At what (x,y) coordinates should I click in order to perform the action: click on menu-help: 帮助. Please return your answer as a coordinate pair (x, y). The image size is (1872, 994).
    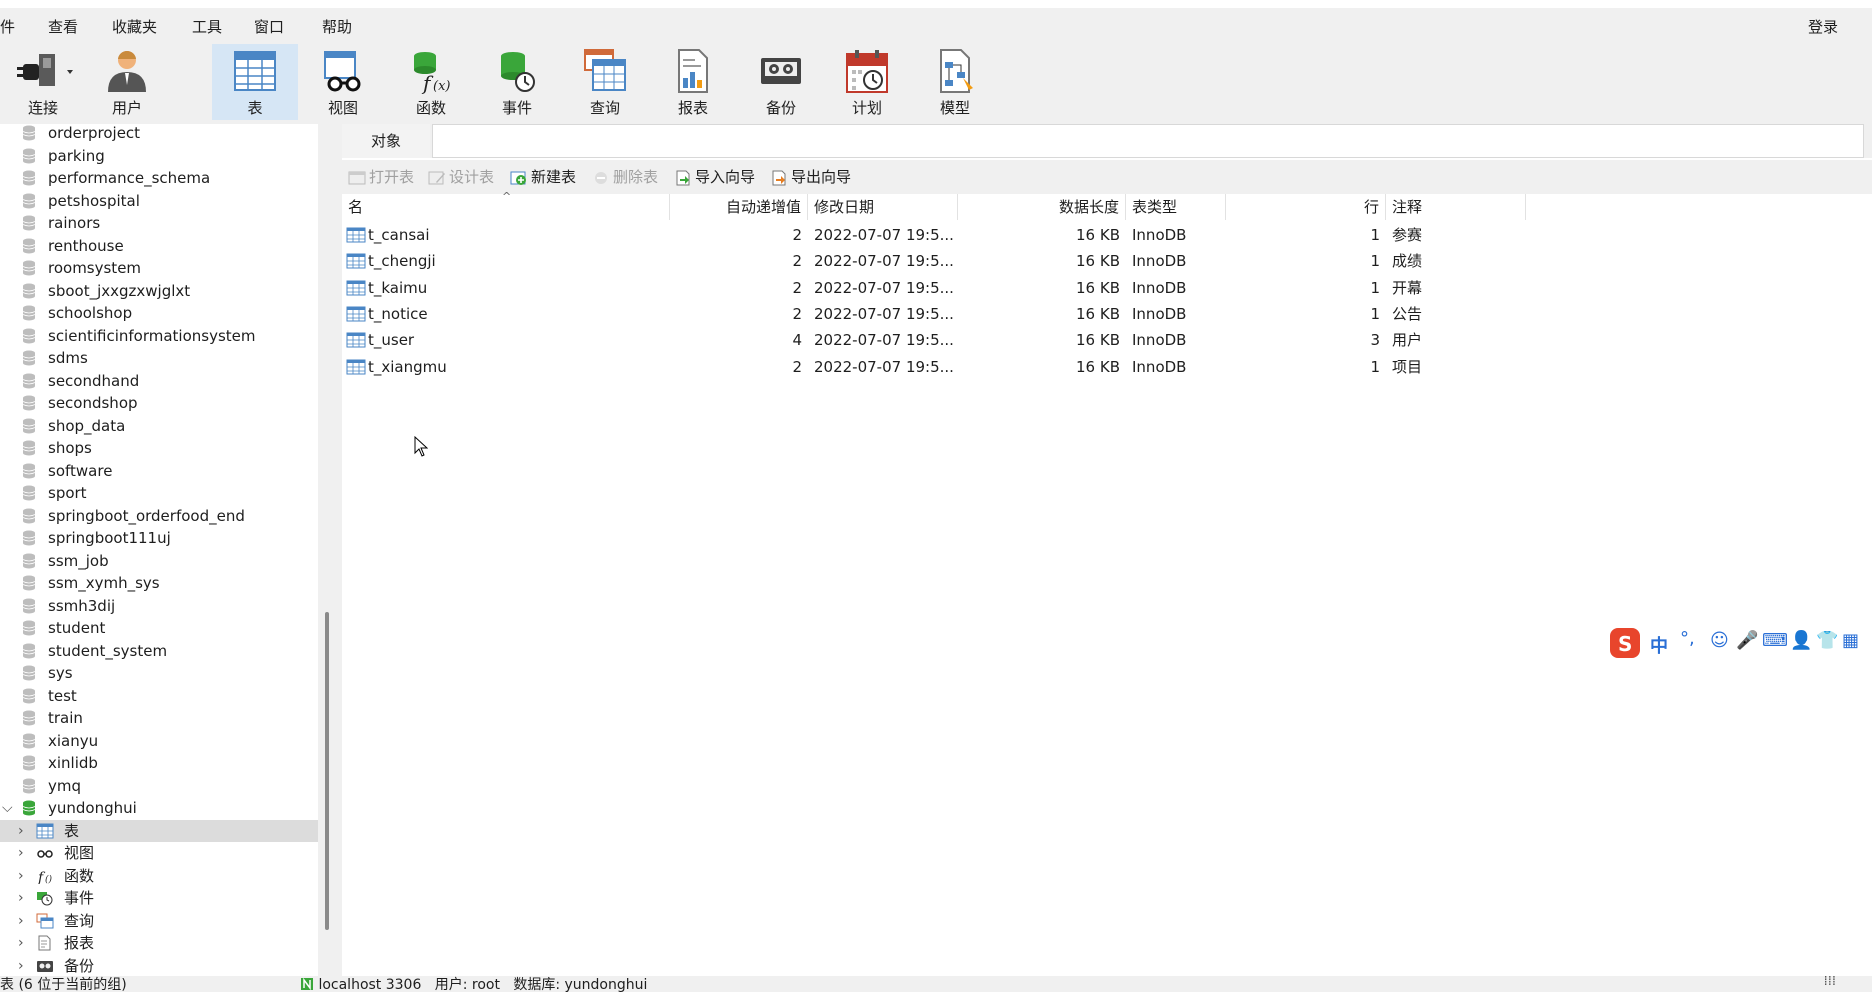
    Looking at the image, I should click on (337, 26).